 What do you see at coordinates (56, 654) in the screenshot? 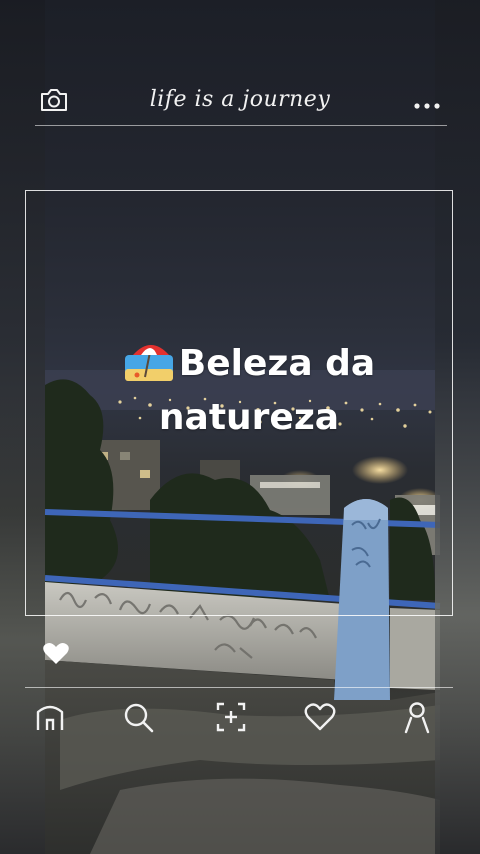
I see `heart-icon` at bounding box center [56, 654].